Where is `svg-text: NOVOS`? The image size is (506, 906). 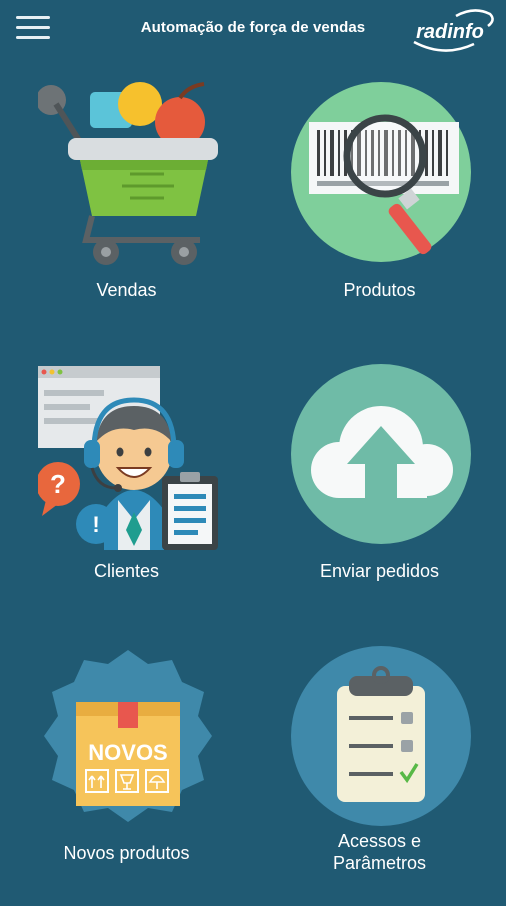
svg-text: NOVOS is located at coordinates (127, 752).